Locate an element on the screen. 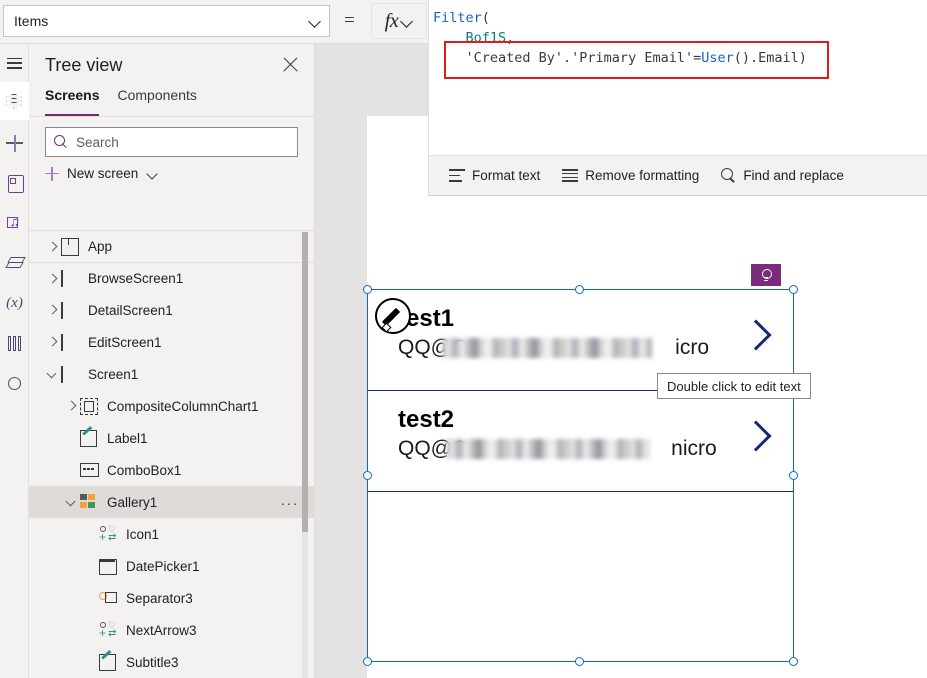 The image size is (927, 678). rail-item-data is located at coordinates (14, 183).